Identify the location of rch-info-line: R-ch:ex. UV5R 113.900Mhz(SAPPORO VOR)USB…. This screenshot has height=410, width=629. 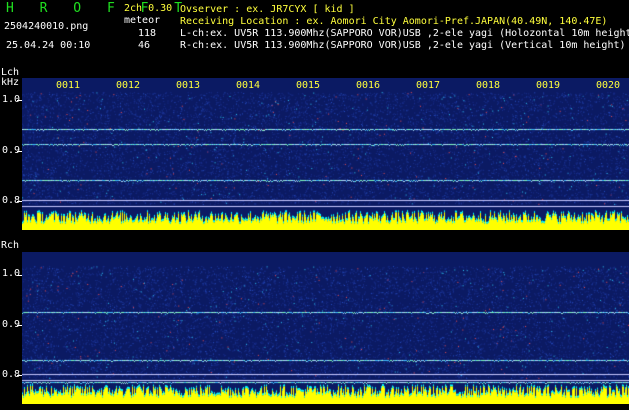
(403, 45).